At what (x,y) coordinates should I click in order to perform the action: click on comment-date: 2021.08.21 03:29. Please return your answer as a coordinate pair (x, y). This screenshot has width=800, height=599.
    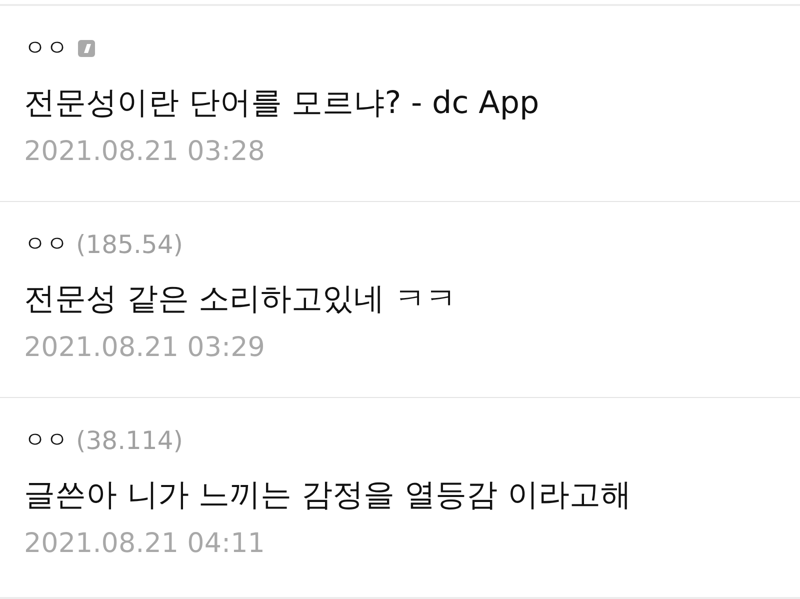
    Looking at the image, I should click on (145, 347).